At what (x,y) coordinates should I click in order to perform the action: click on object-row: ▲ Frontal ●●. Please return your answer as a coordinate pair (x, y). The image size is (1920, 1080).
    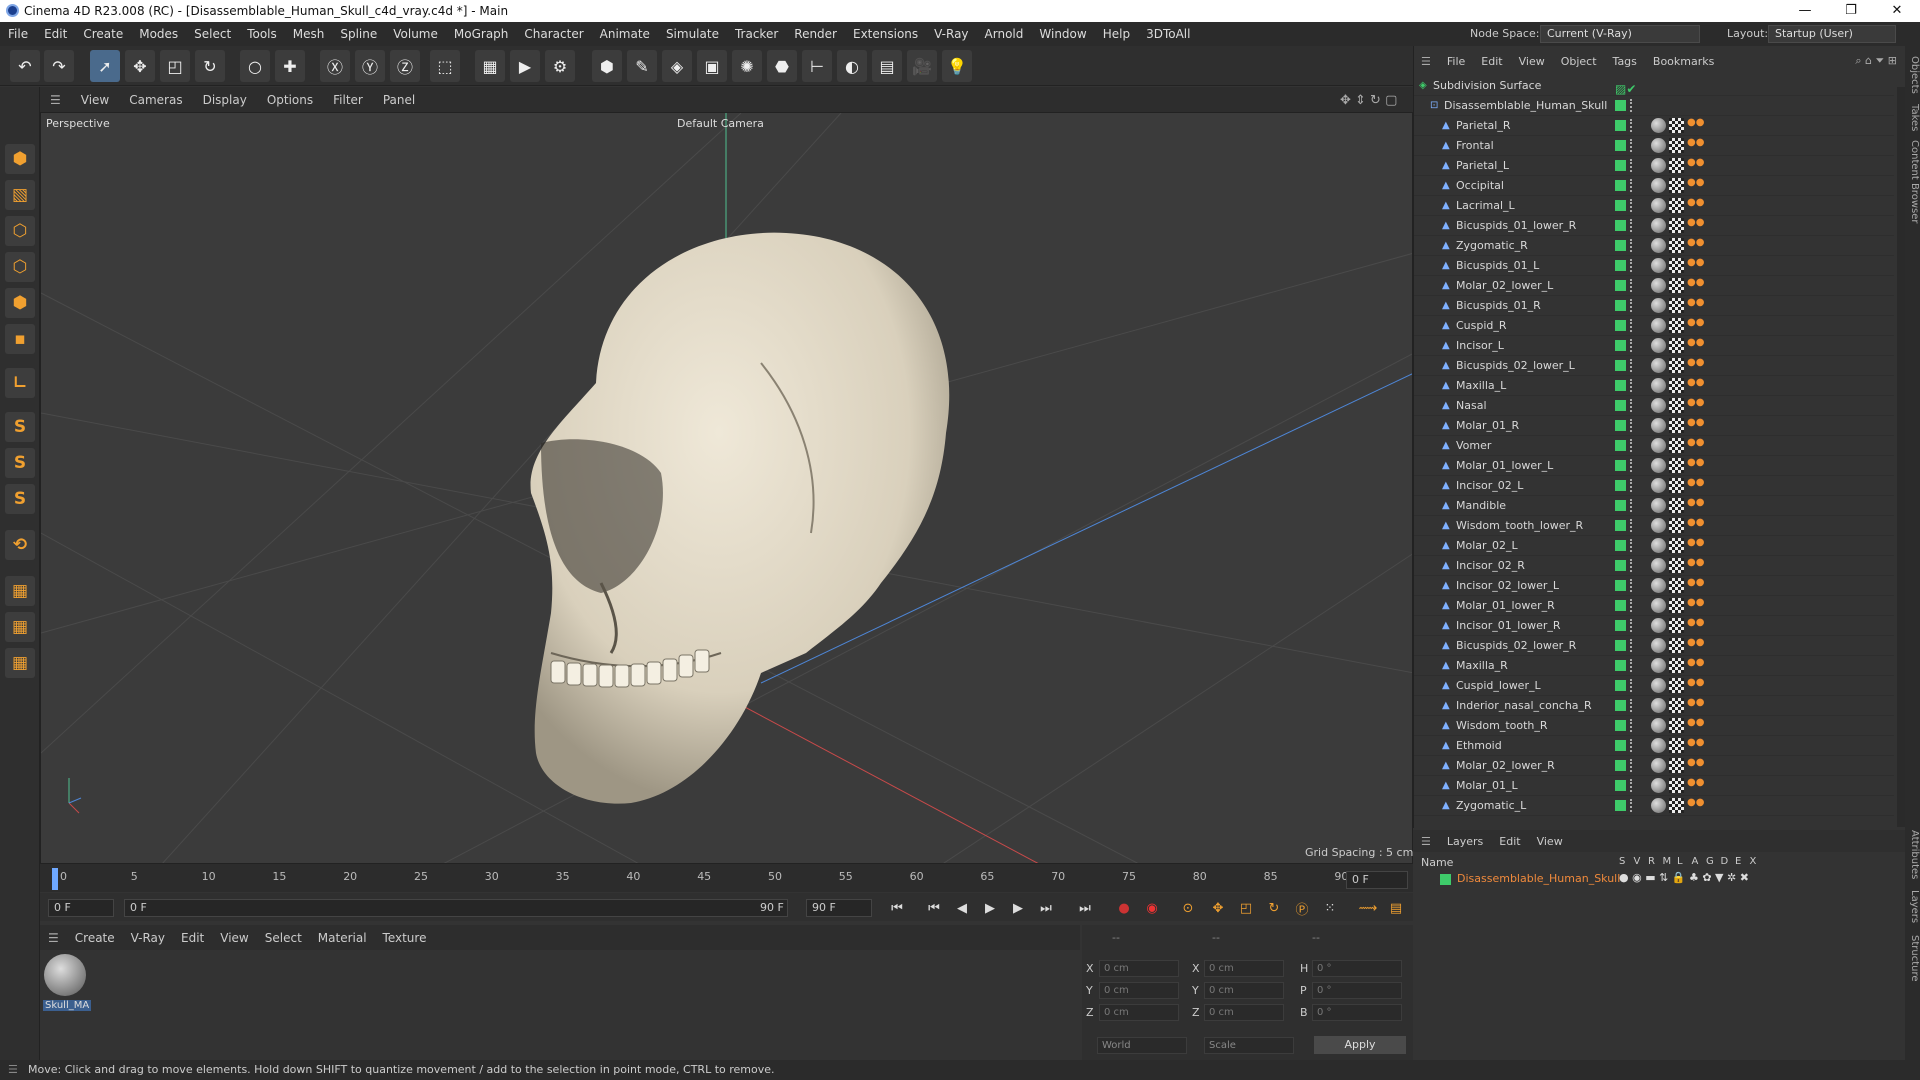
    Looking at the image, I should click on (1654, 146).